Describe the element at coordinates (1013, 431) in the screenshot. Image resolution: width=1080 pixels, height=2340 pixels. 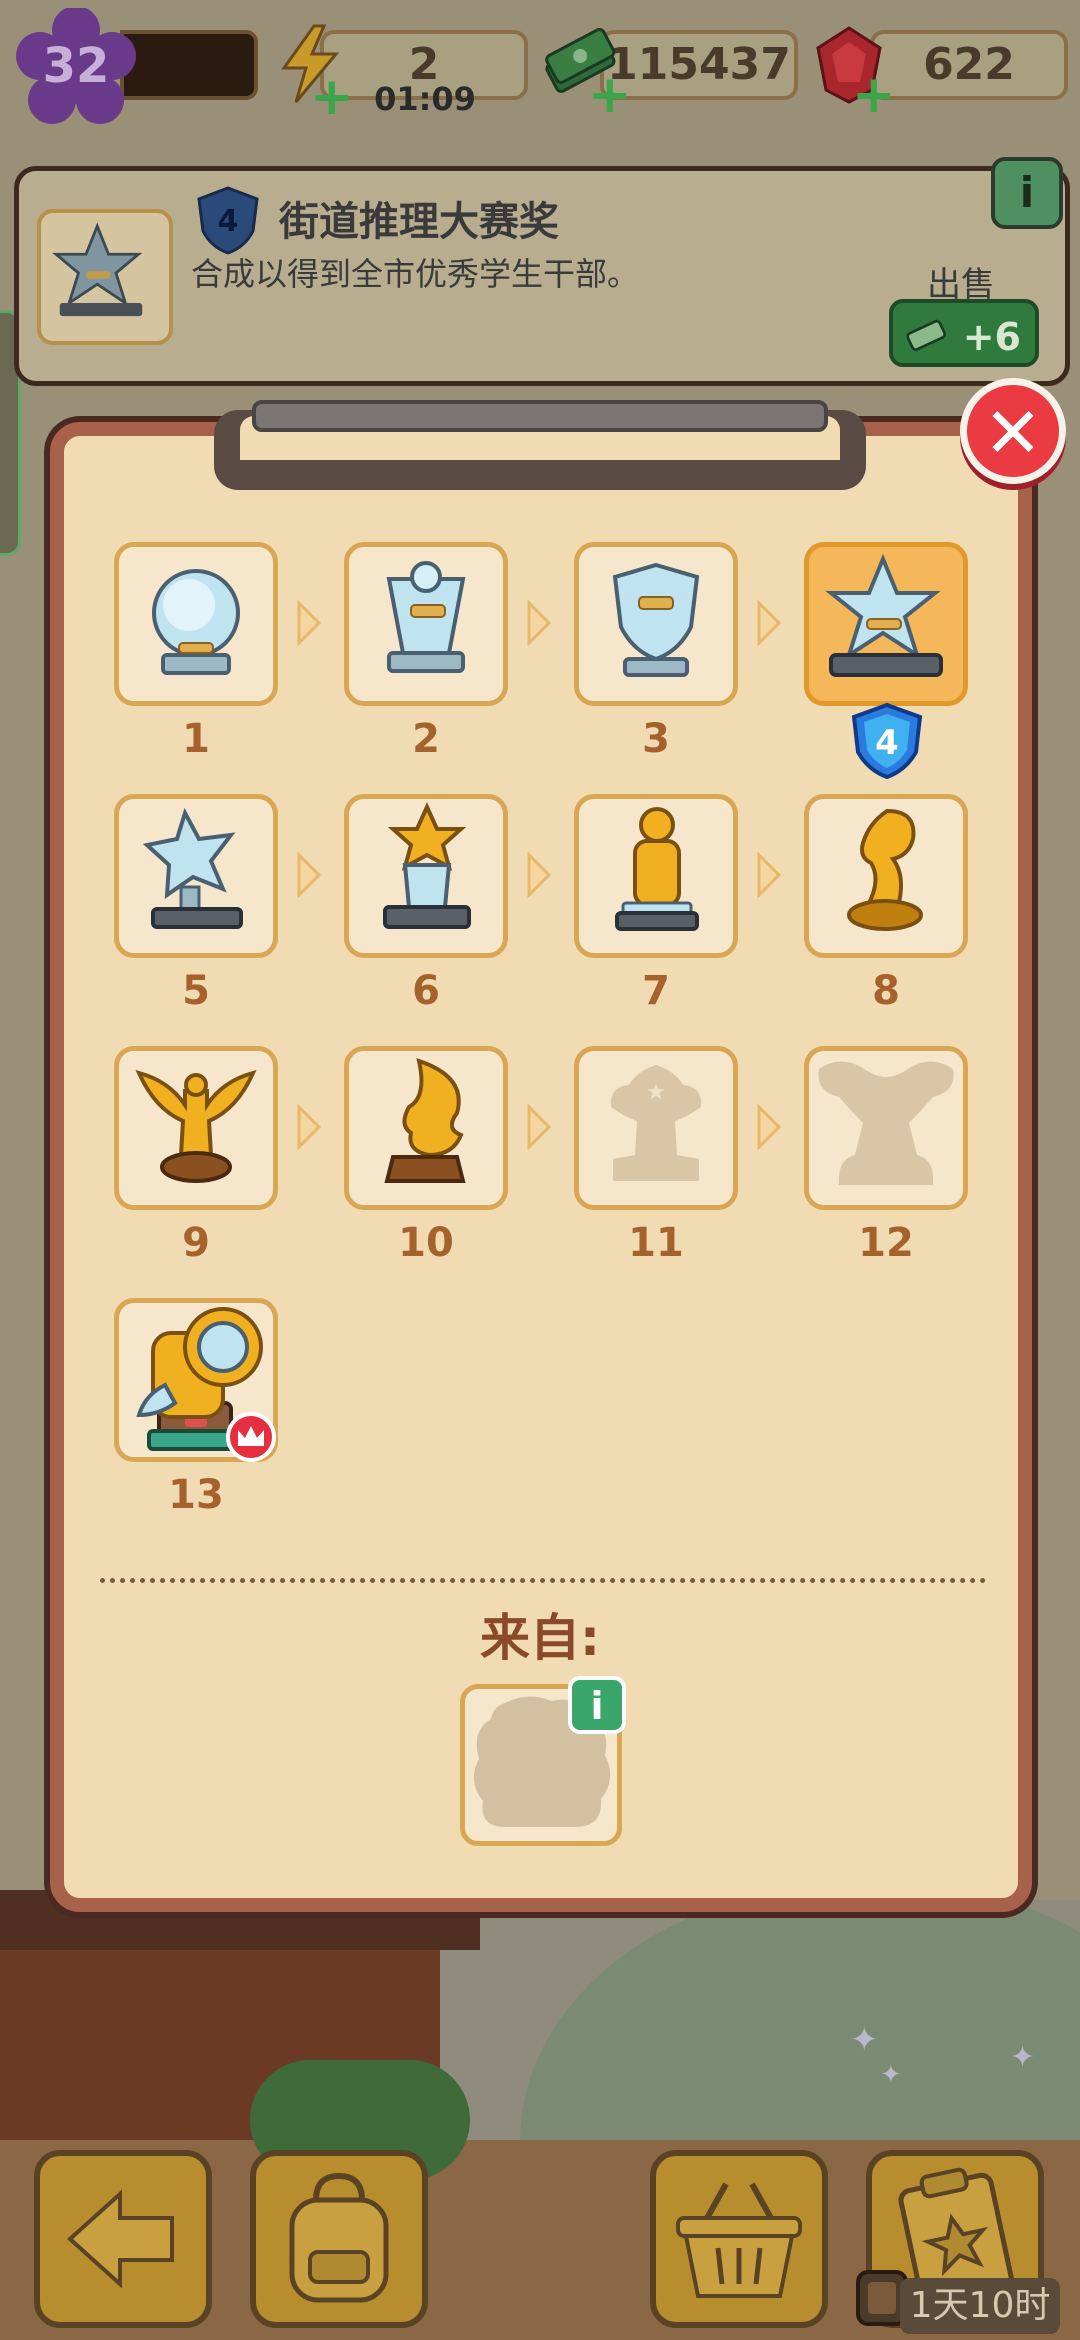
I see `close-button: ✕` at that location.